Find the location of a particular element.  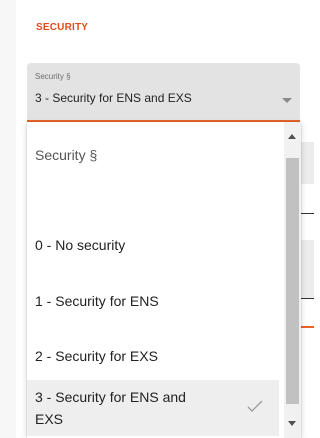

menu-item-label: 2 - Security for EXS is located at coordinates (96, 356).